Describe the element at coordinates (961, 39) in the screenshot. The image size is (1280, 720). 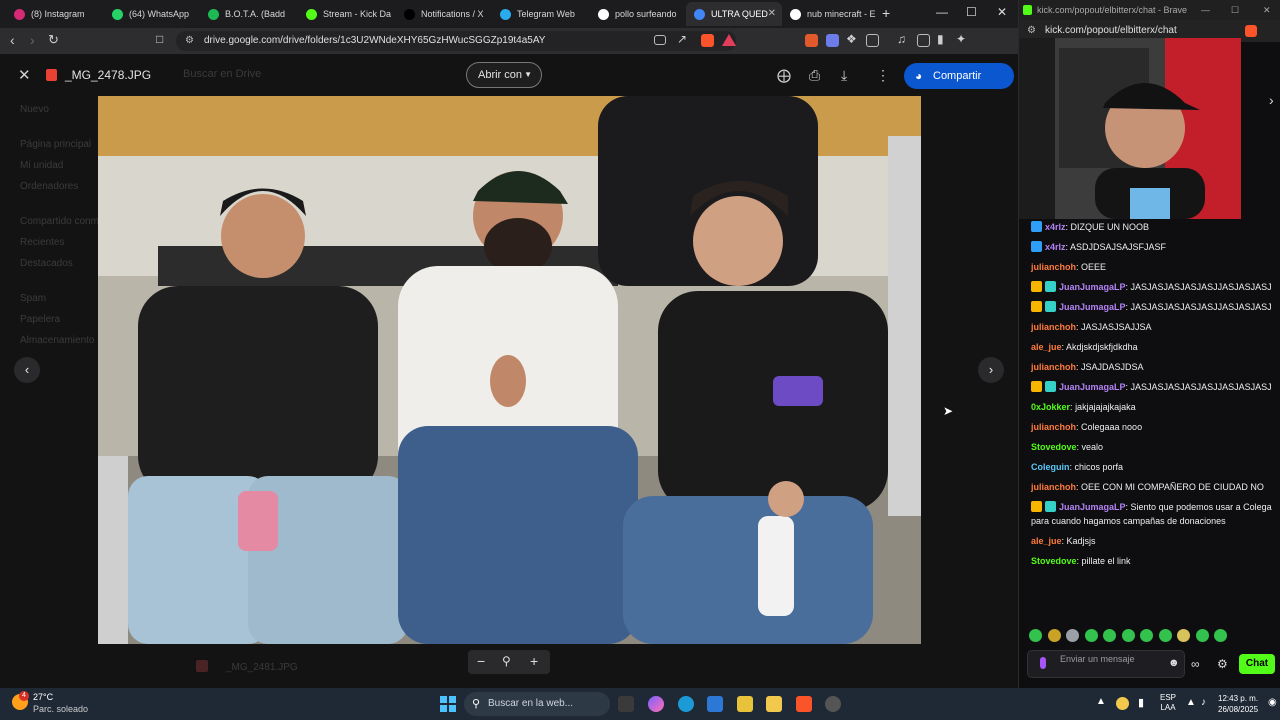
I see `leo-icon: ✦` at that location.